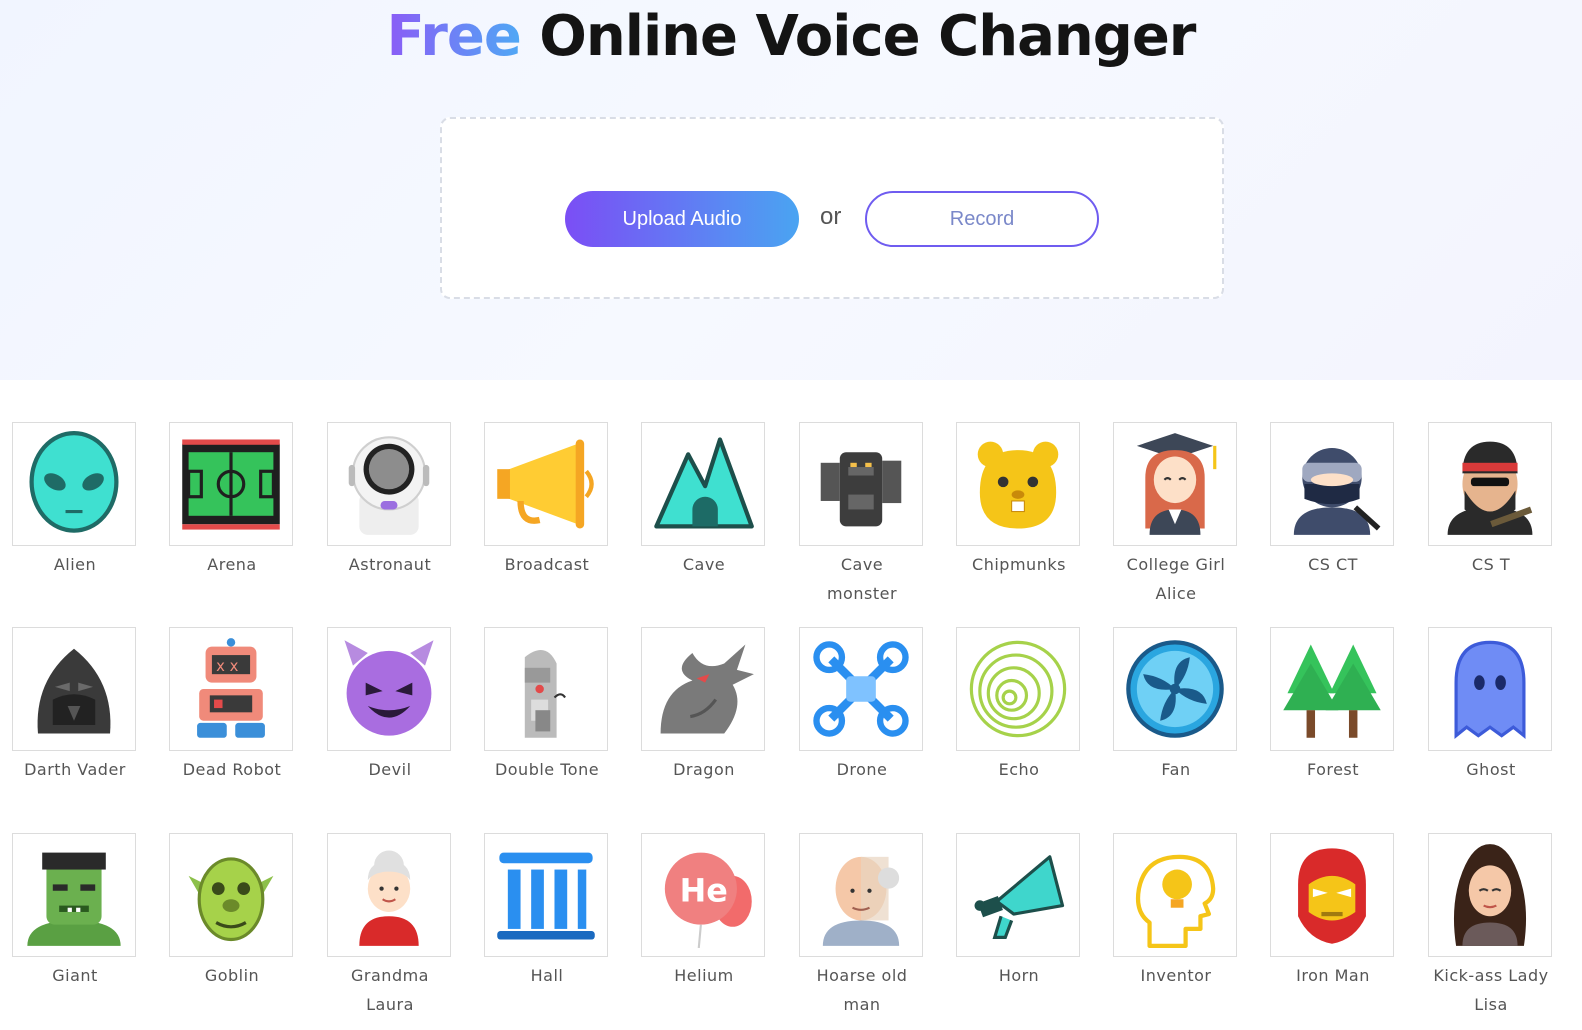 The image size is (1582, 1030). I want to click on chipmunks-icon, so click(1018, 485).